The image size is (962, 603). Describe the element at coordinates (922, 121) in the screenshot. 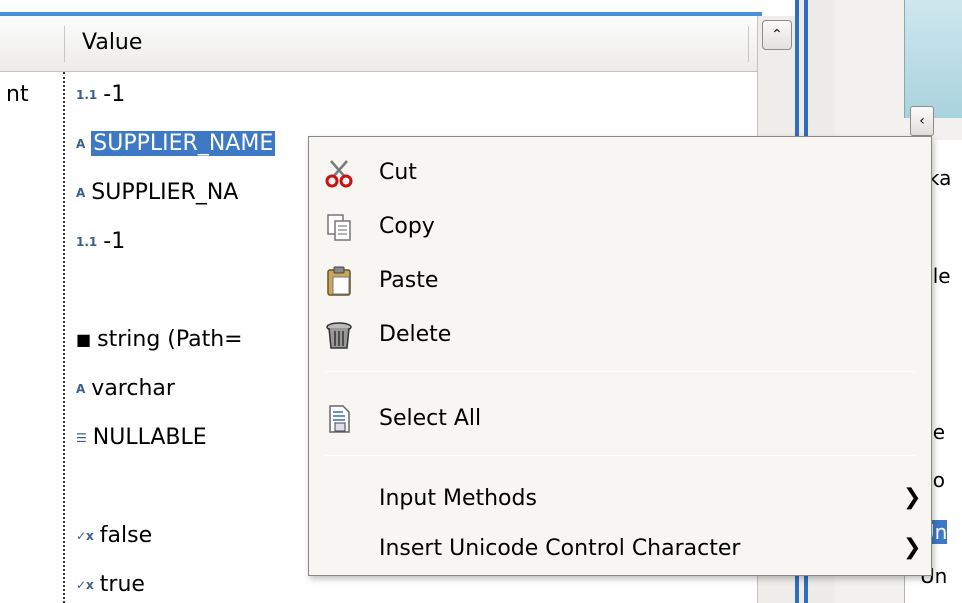

I see `scroll-left-button: ‹` at that location.